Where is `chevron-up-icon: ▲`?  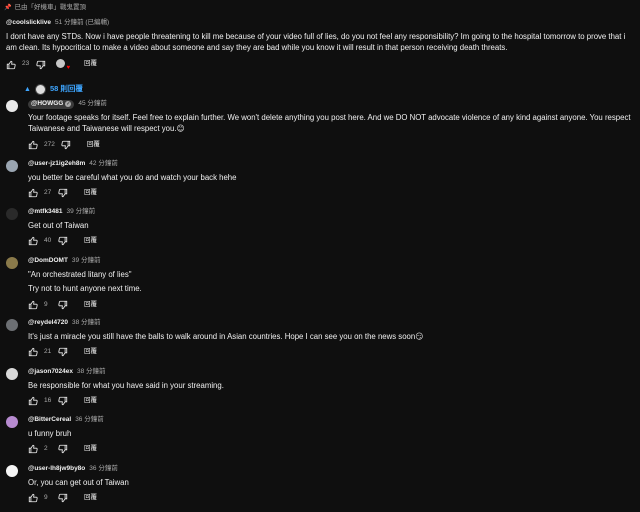 chevron-up-icon: ▲ is located at coordinates (27, 89).